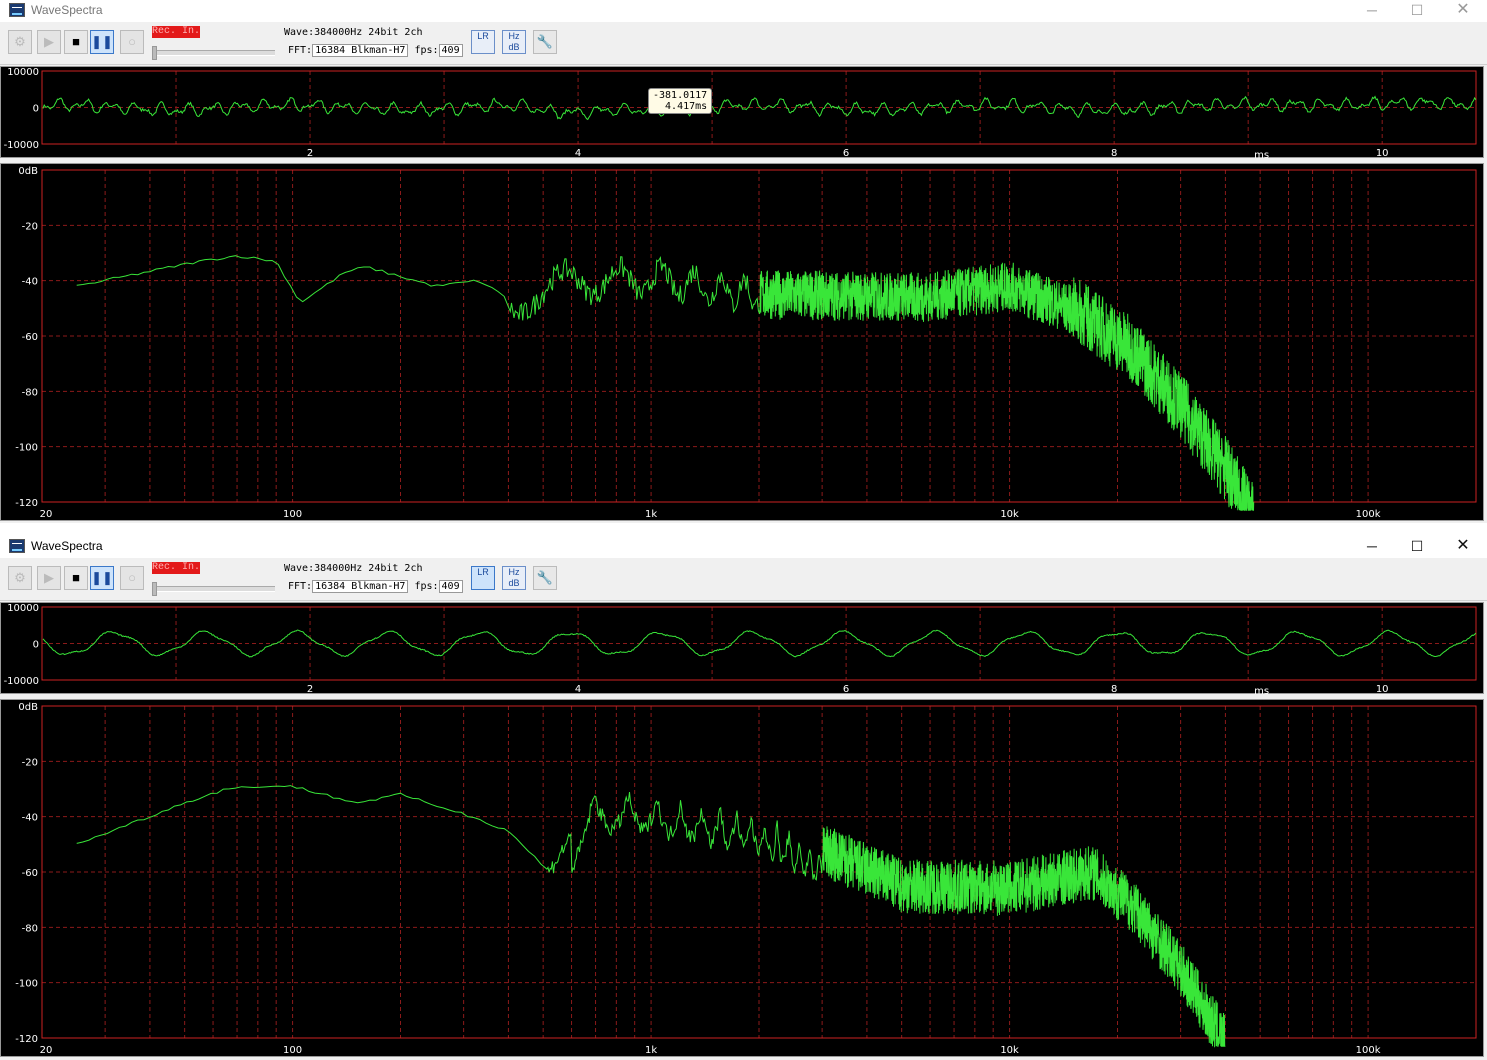 This screenshot has width=1487, height=1060. I want to click on waveform-scope: 10000 0 -10000 2 4 6 8 10 ms, so click(742, 648).